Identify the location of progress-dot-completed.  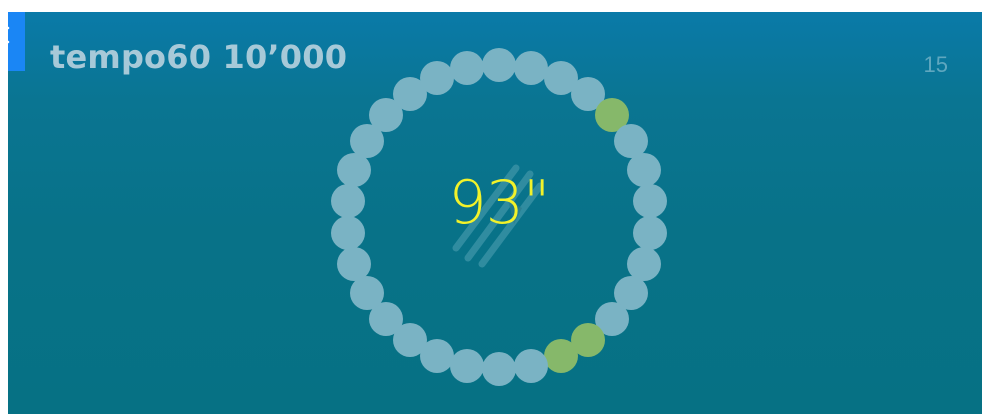
(560, 355).